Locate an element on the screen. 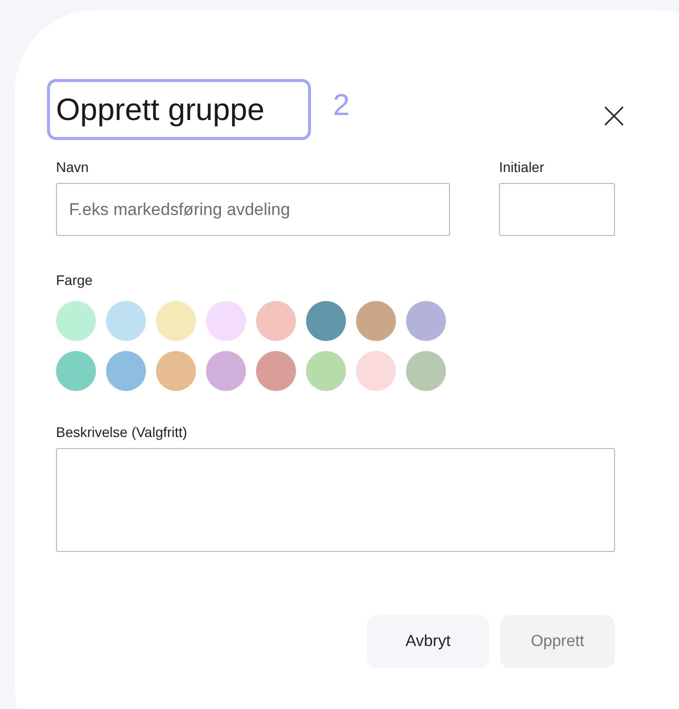 This screenshot has height=709, width=679. description-field is located at coordinates (335, 500).